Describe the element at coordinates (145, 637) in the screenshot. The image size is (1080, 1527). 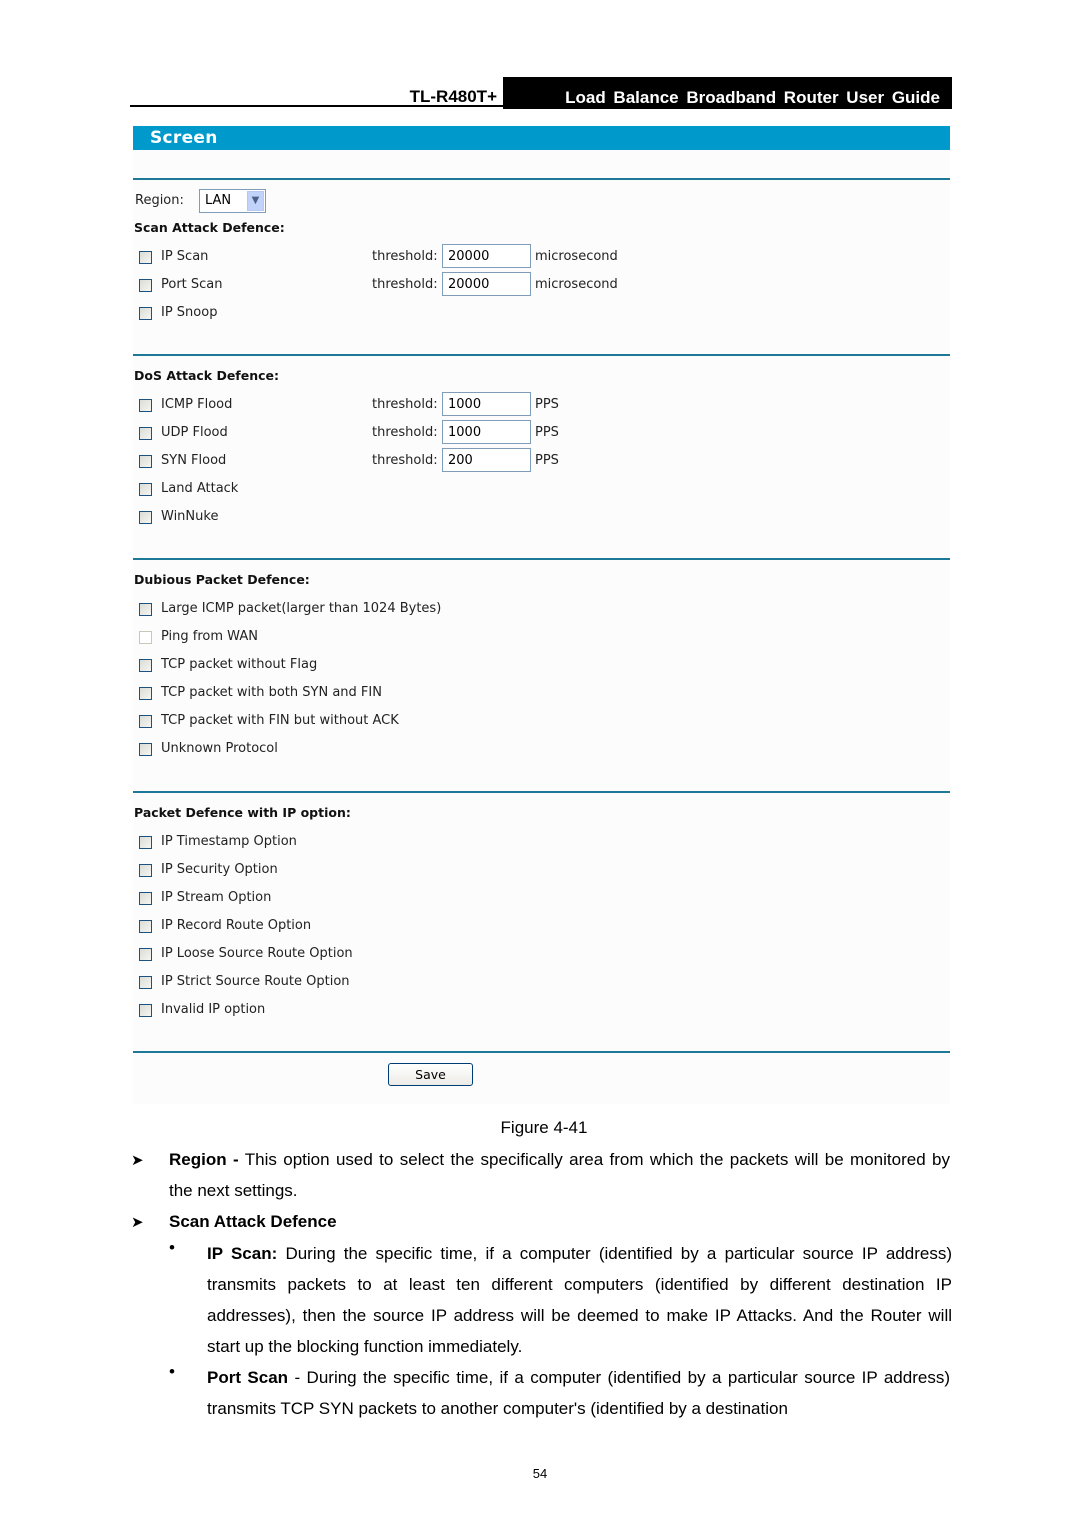
I see `checkbox-ping-from-wan` at that location.